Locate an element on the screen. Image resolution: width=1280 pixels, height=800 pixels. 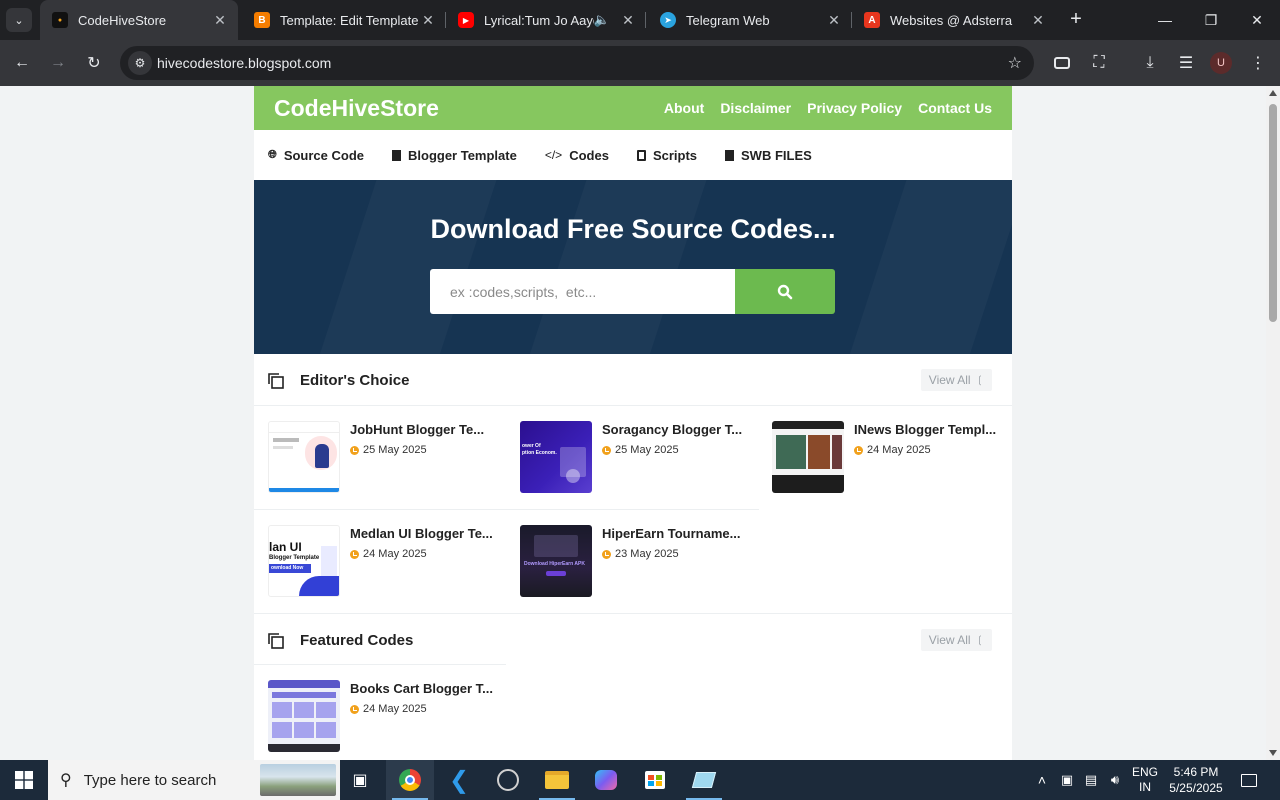
post-card-jobhunt: JobHunt Blogger Te... 25 May 2025 is located at coordinates (380, 458).